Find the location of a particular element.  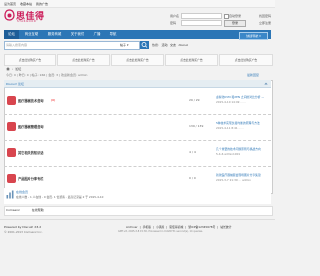

forum-last-time: 5-4-6 admin1001 is located at coordinates (228, 154).